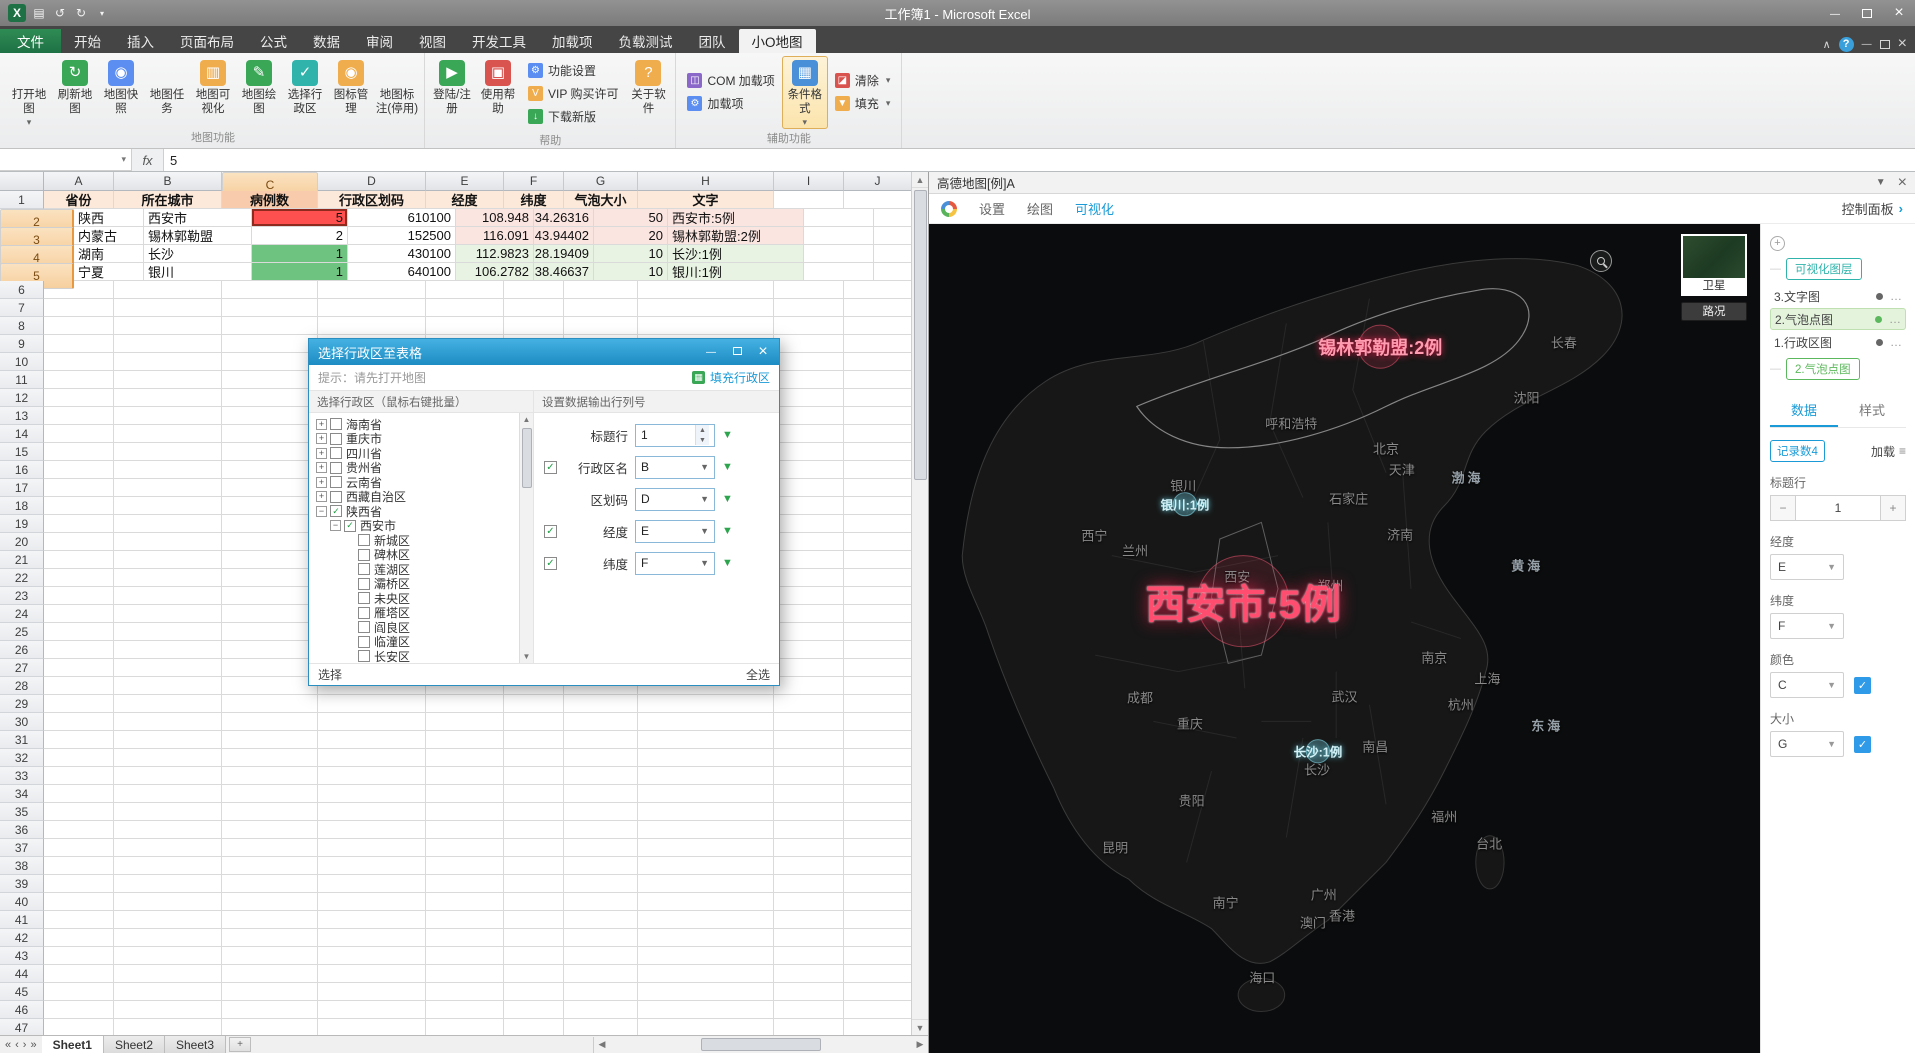  I want to click on row-header: 25, so click(22, 632).